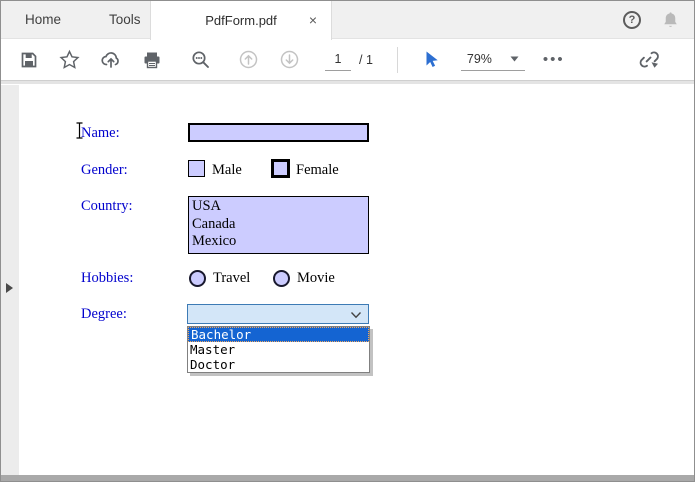 Image resolution: width=695 pixels, height=482 pixels. What do you see at coordinates (104, 170) in the screenshot?
I see `gender-label: Gender:` at bounding box center [104, 170].